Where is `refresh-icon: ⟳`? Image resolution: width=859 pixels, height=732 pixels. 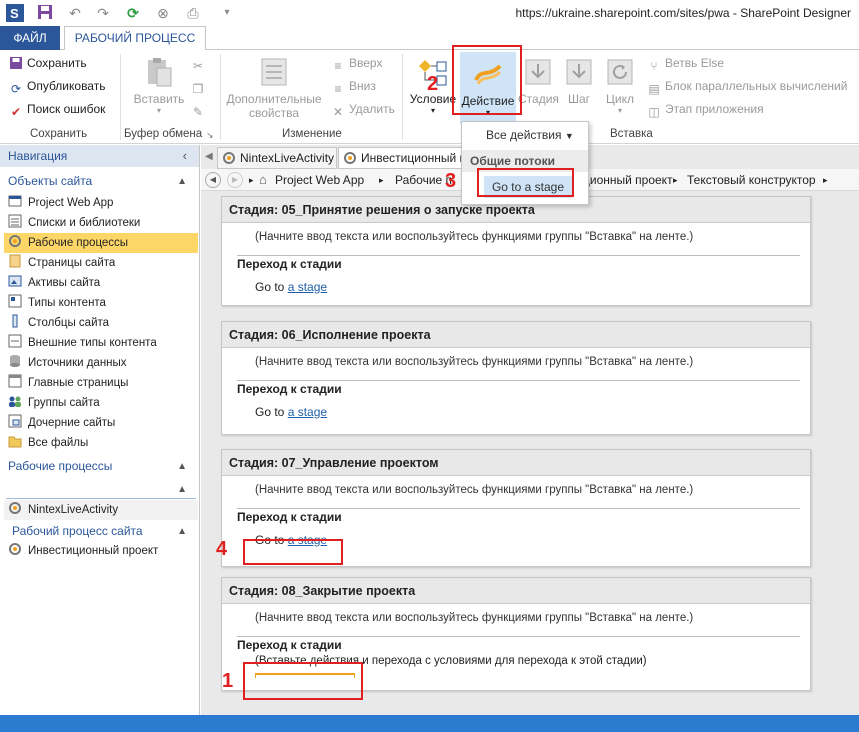
refresh-icon: ⟳ is located at coordinates (133, 13).